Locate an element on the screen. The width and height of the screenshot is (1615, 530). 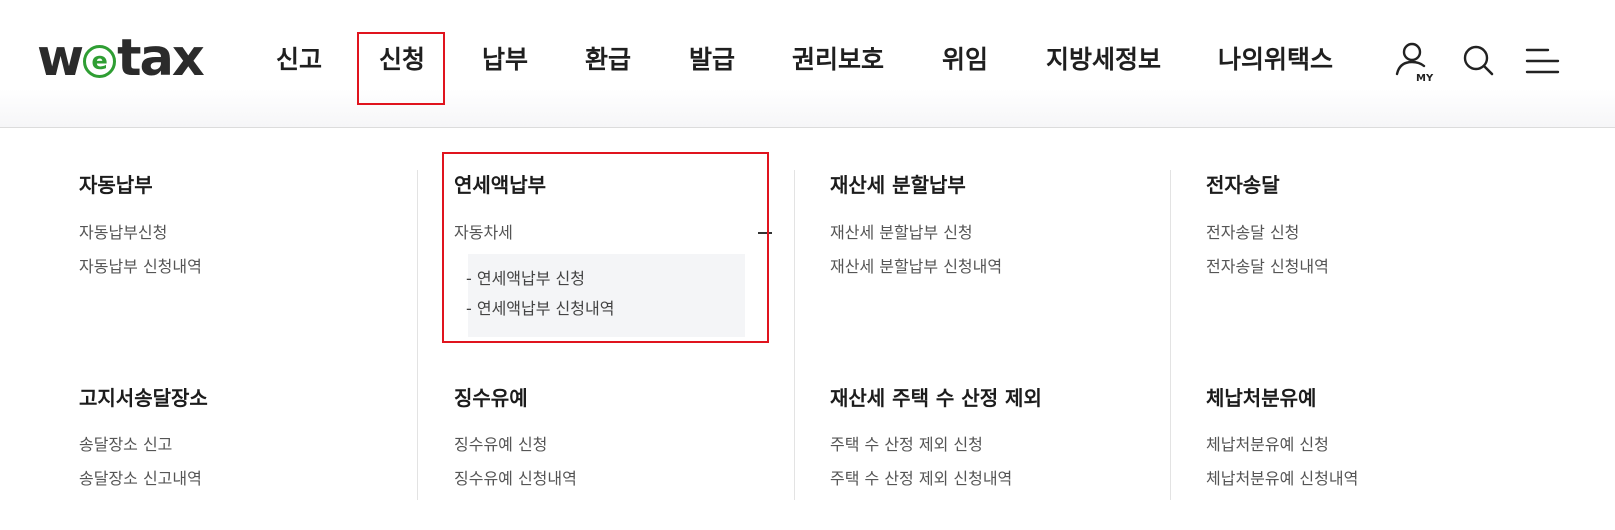
link-property-installment-history: 재산세 분할납부 신청내역 is located at coordinates (916, 267).